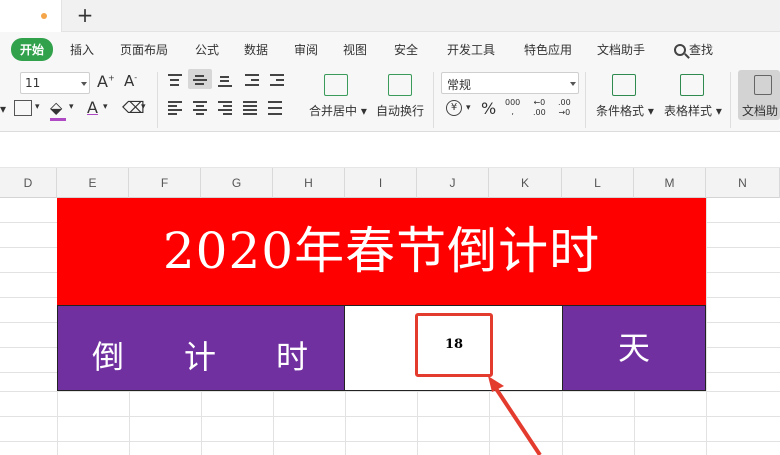  I want to click on doc-helper-icon, so click(763, 85).